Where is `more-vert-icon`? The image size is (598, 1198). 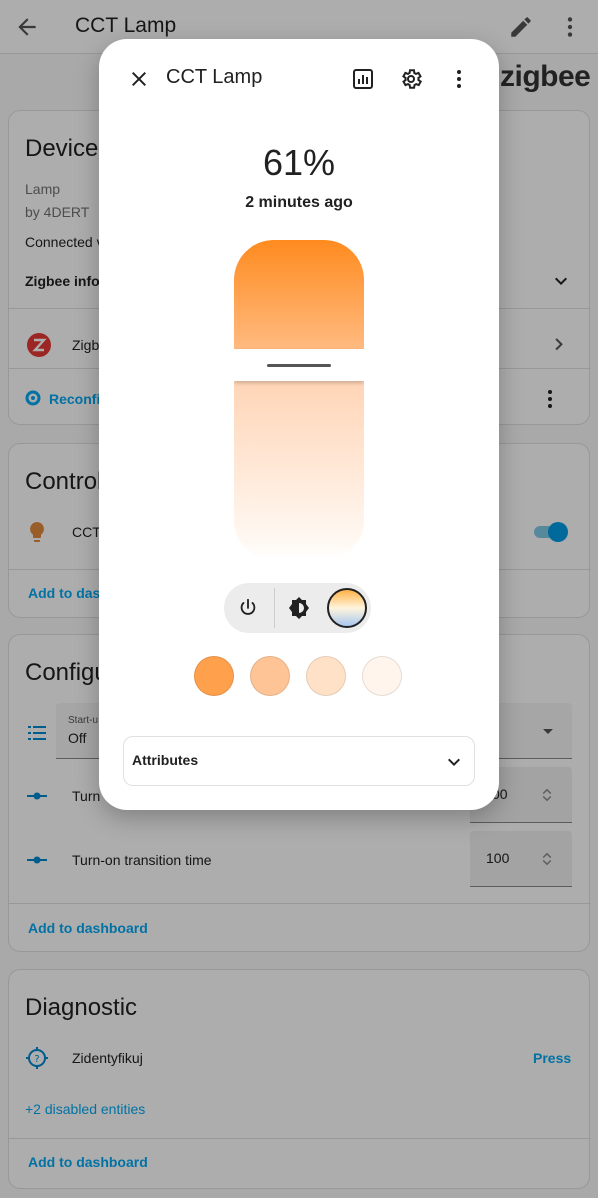
more-vert-icon is located at coordinates (459, 79).